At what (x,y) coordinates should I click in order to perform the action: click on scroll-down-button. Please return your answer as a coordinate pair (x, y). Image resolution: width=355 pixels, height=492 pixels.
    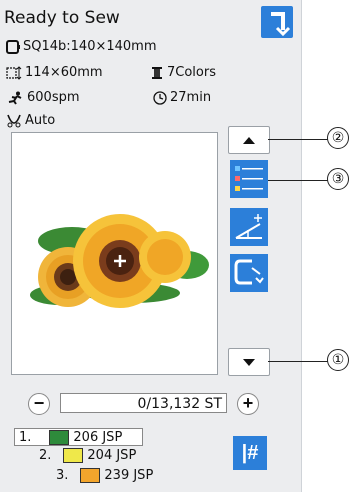
    Looking at the image, I should click on (249, 362).